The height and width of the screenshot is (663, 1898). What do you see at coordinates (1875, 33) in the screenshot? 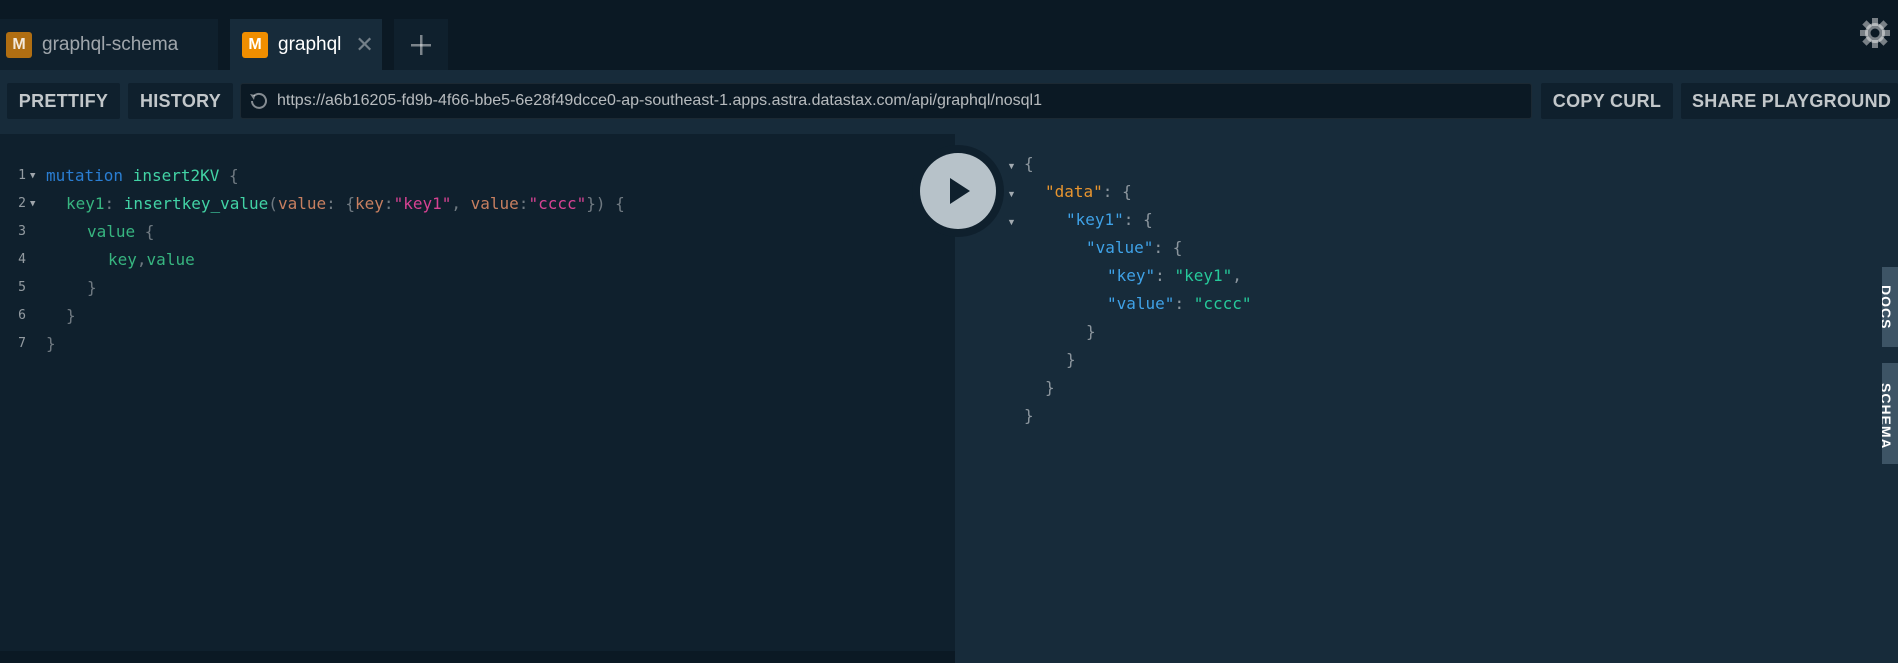
I see `gear-icon` at bounding box center [1875, 33].